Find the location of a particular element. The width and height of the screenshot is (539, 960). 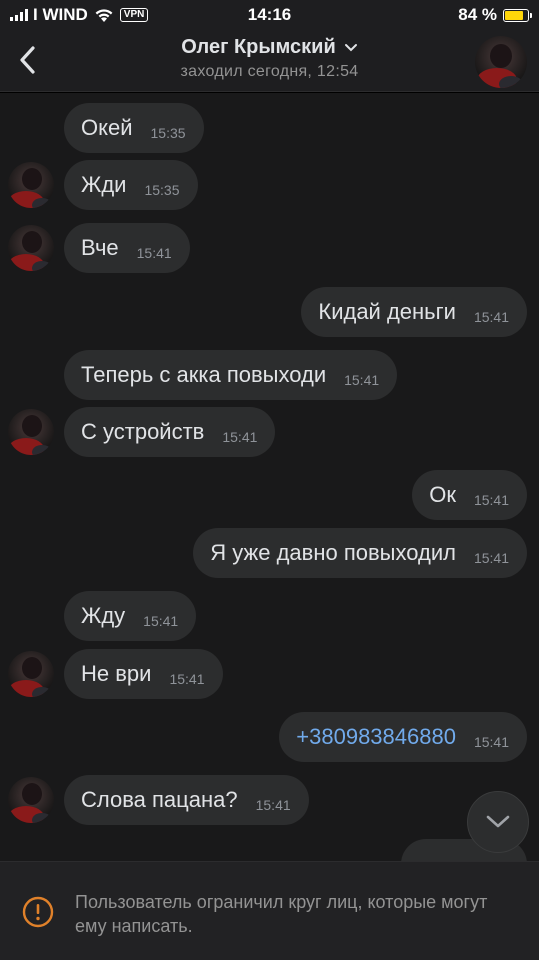

outgoing-message: Ок 15:41 is located at coordinates (469, 495).